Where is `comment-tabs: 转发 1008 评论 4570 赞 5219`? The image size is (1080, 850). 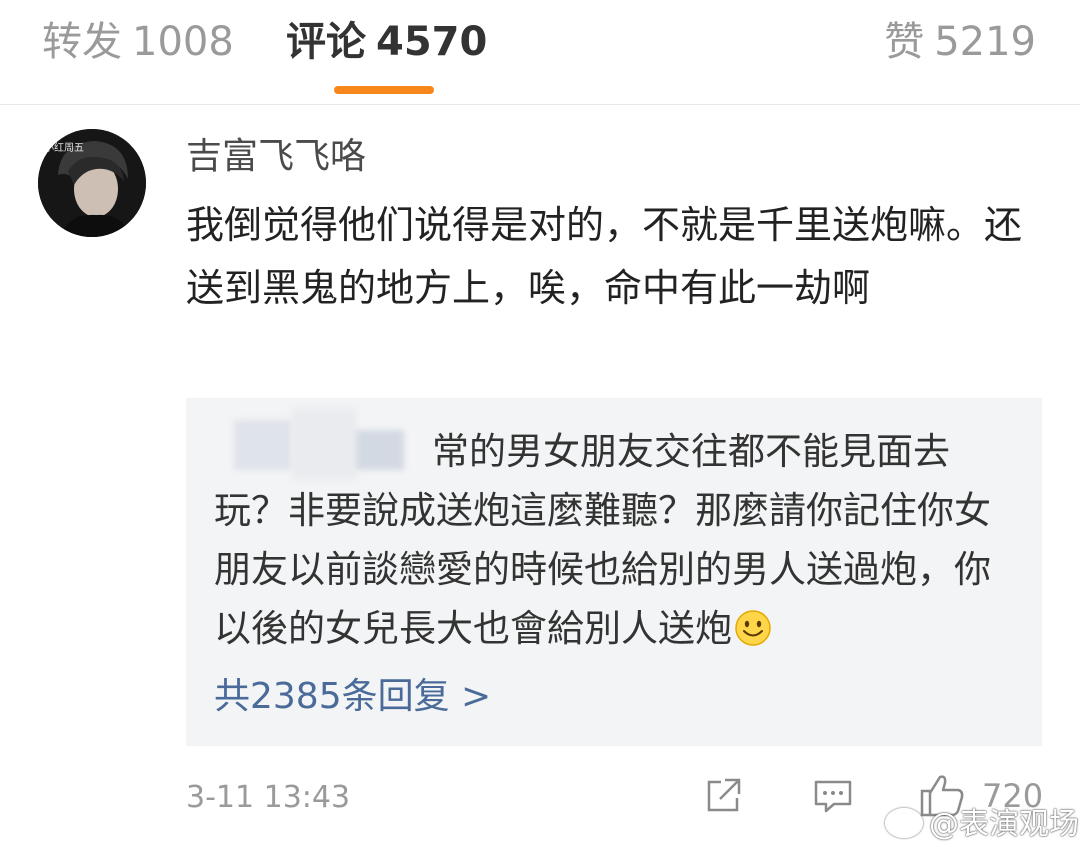
comment-tabs: 转发 1008 评论 4570 赞 5219 is located at coordinates (540, 52).